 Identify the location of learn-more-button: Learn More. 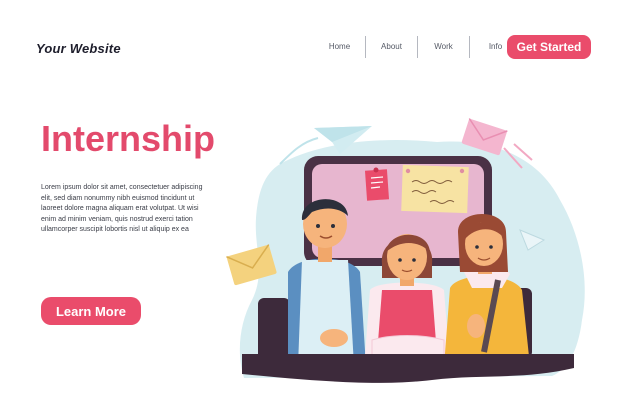
(91, 311).